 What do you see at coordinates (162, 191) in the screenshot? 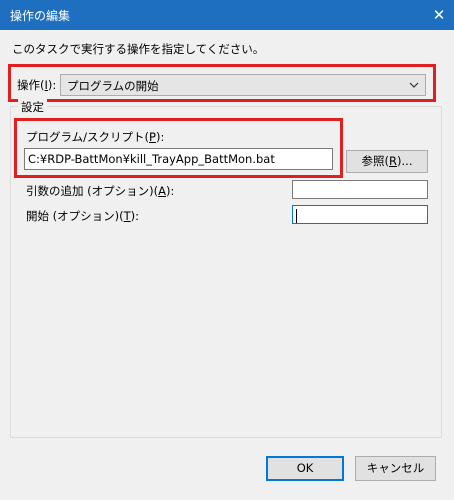
I see `arguments-label-key: A` at bounding box center [162, 191].